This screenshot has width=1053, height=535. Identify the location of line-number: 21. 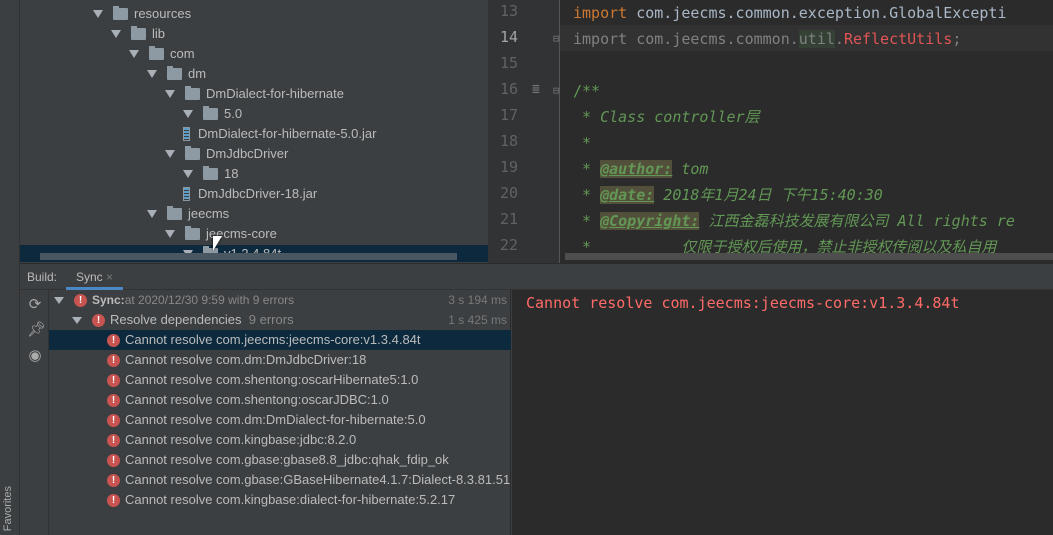
(509, 219).